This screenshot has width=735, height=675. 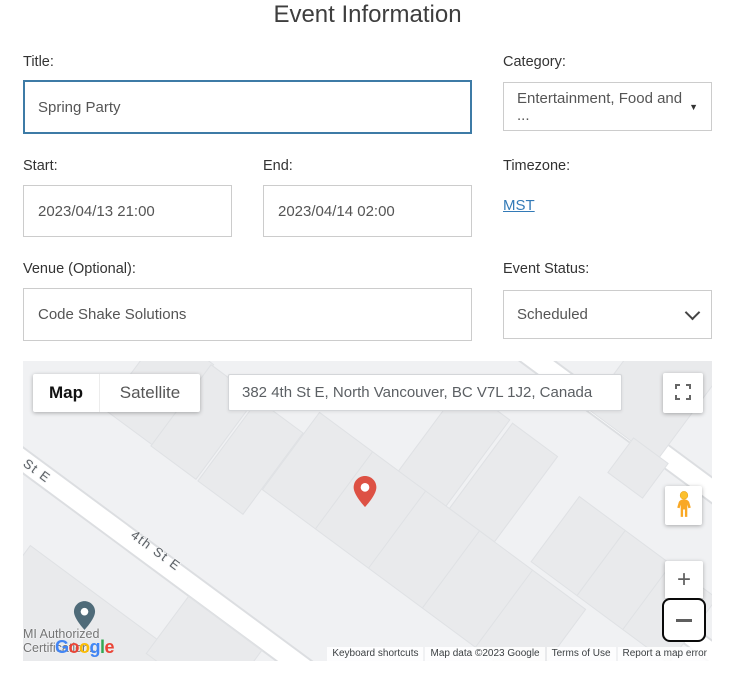 What do you see at coordinates (692, 312) in the screenshot?
I see `chevron-down-icon` at bounding box center [692, 312].